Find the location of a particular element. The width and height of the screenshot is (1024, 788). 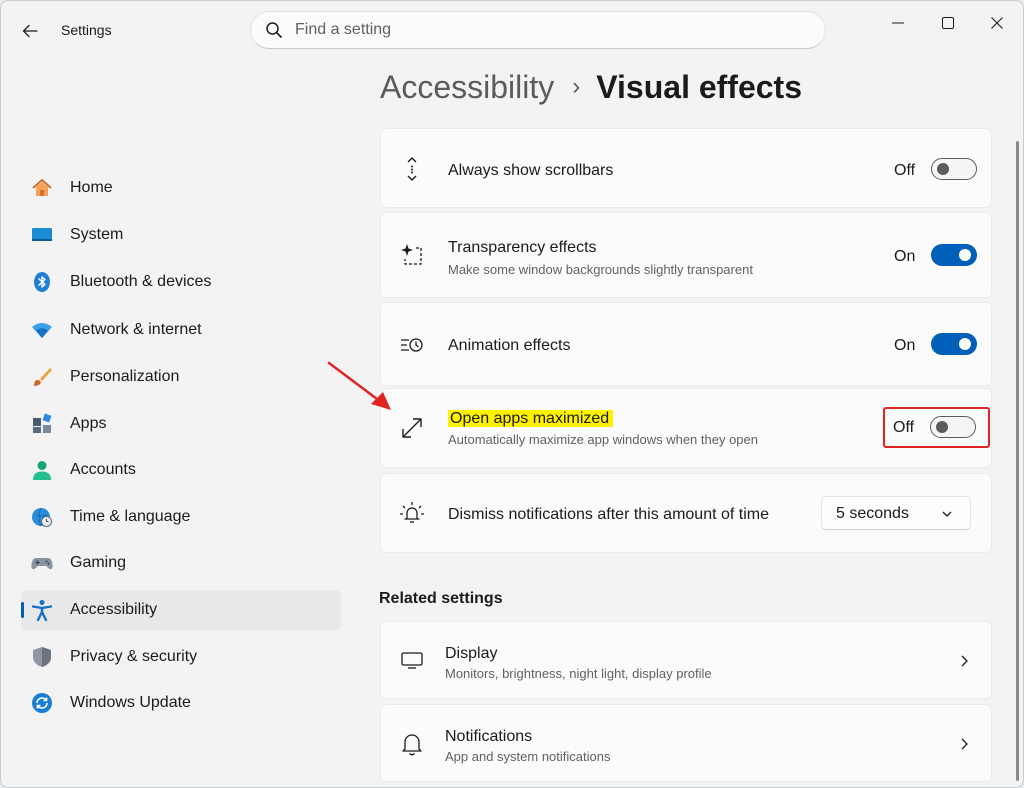

sidebar-item-time-language: Time & language is located at coordinates (181, 517).